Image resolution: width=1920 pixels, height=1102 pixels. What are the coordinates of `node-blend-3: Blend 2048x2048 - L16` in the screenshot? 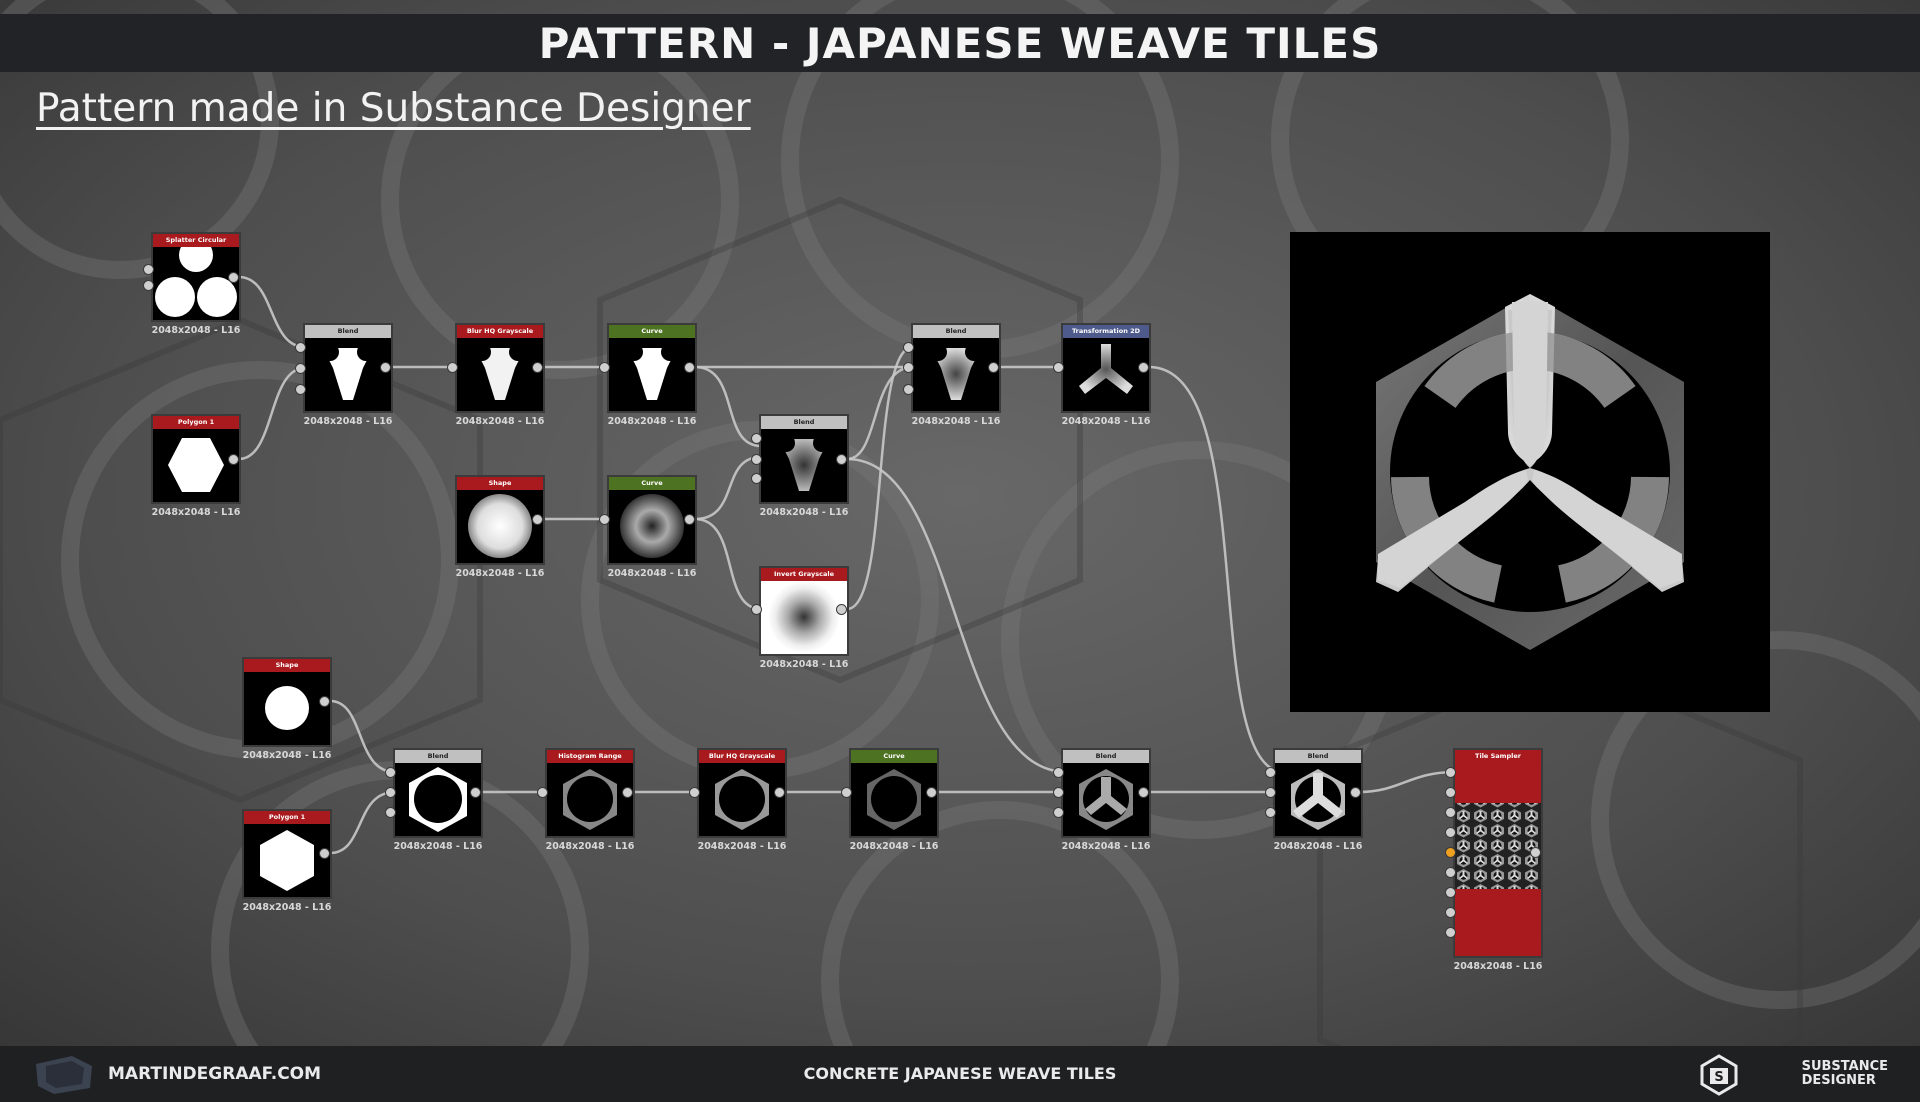 It's located at (804, 466).